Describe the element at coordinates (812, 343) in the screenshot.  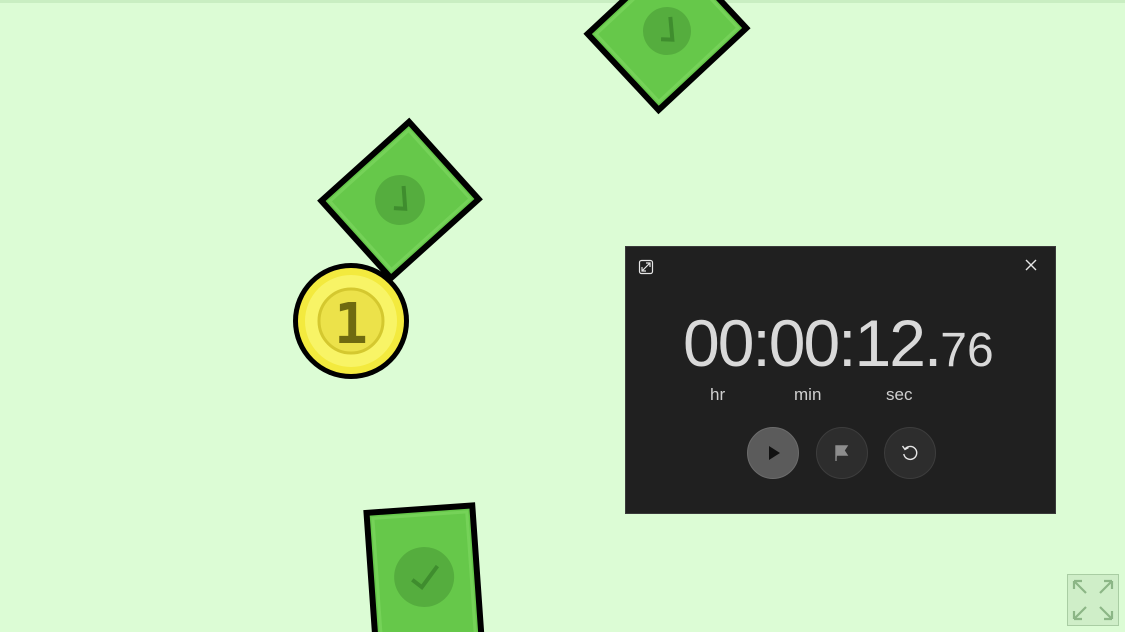
I see `time-main: 00:00:12.` at that location.